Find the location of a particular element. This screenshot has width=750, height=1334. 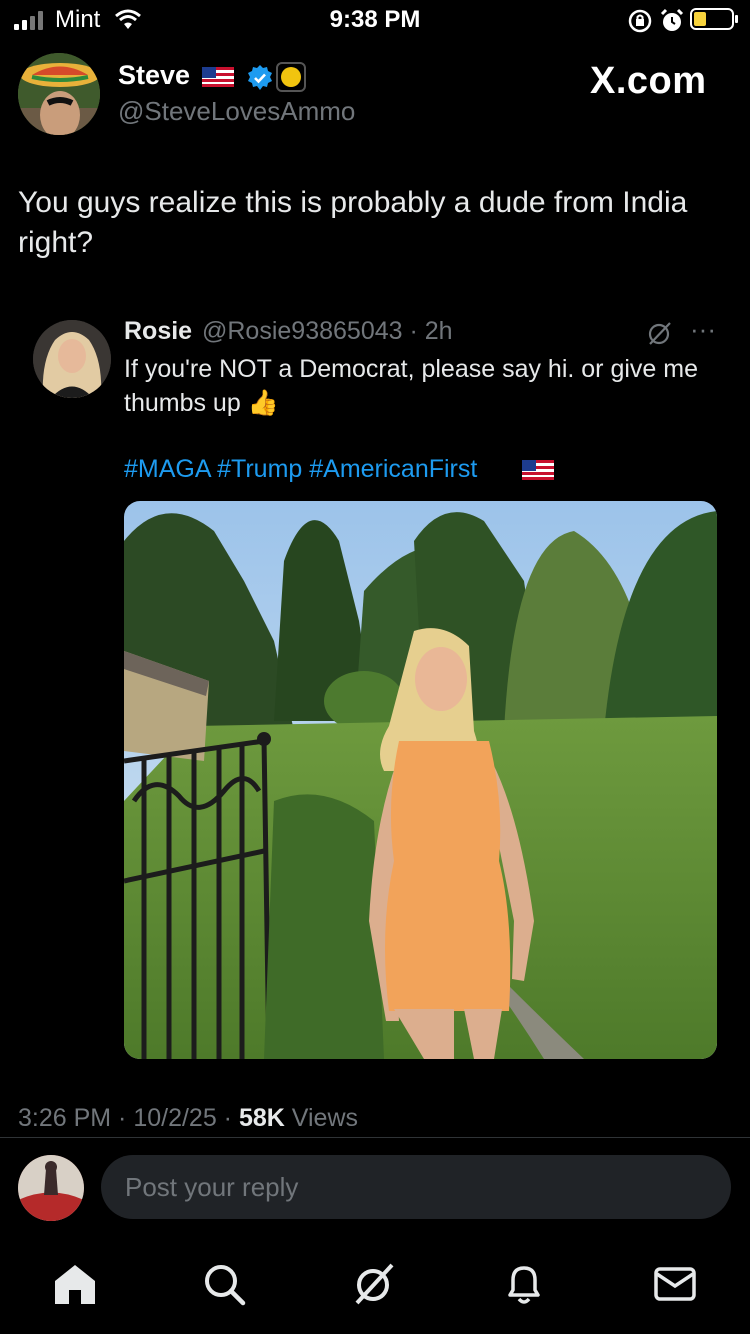

verified-icon is located at coordinates (260, 78).